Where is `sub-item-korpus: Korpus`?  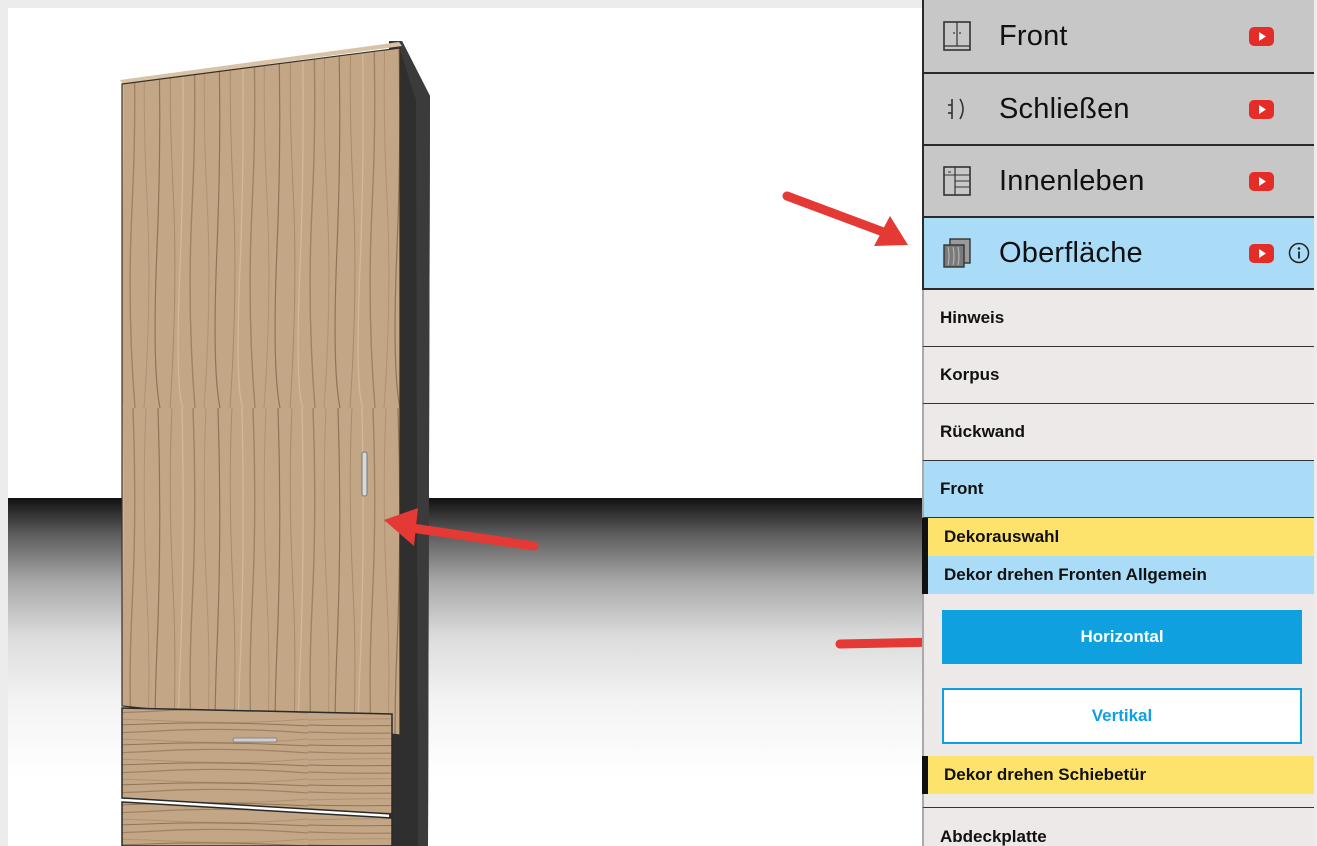
sub-item-korpus: Korpus is located at coordinates (1118, 375).